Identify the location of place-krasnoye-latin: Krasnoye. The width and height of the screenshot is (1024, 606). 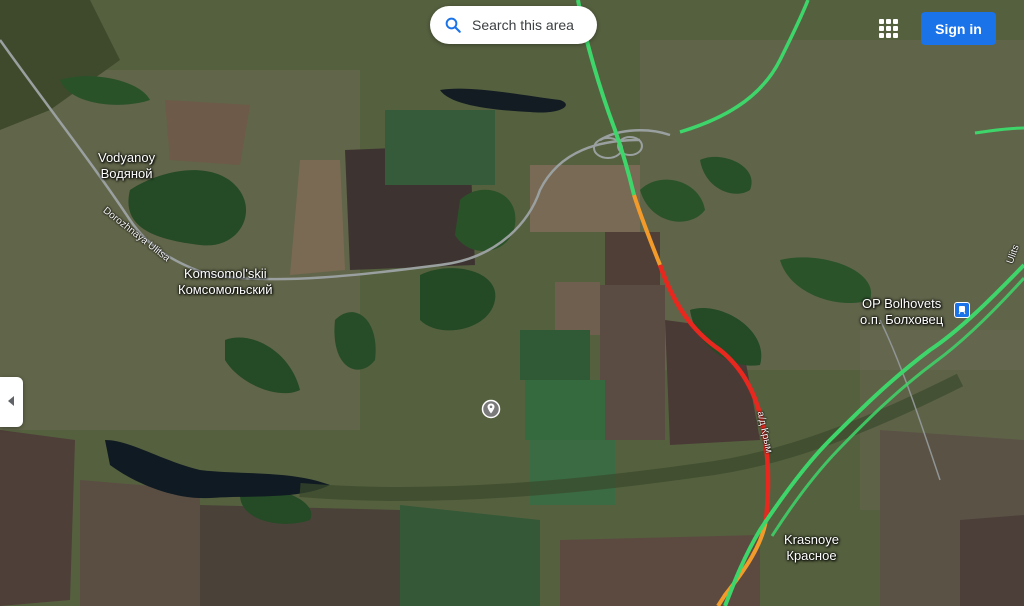
(811, 539).